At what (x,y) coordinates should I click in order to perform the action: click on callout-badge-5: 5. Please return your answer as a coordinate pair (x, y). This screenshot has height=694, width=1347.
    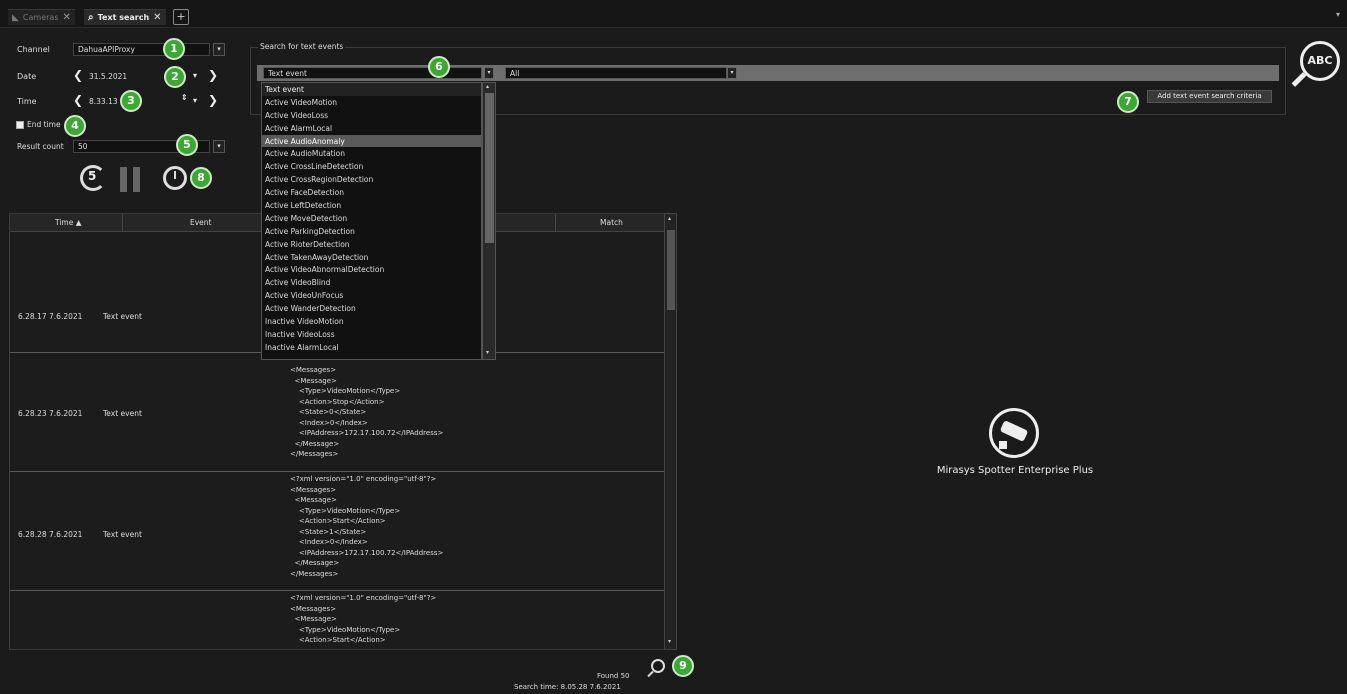
    Looking at the image, I should click on (187, 145).